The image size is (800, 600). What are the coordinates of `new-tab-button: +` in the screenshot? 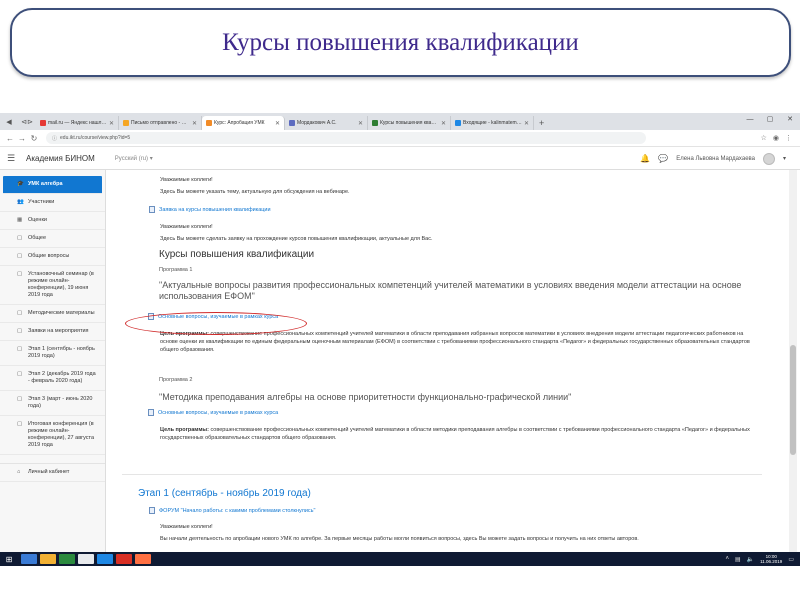 It's located at (541, 123).